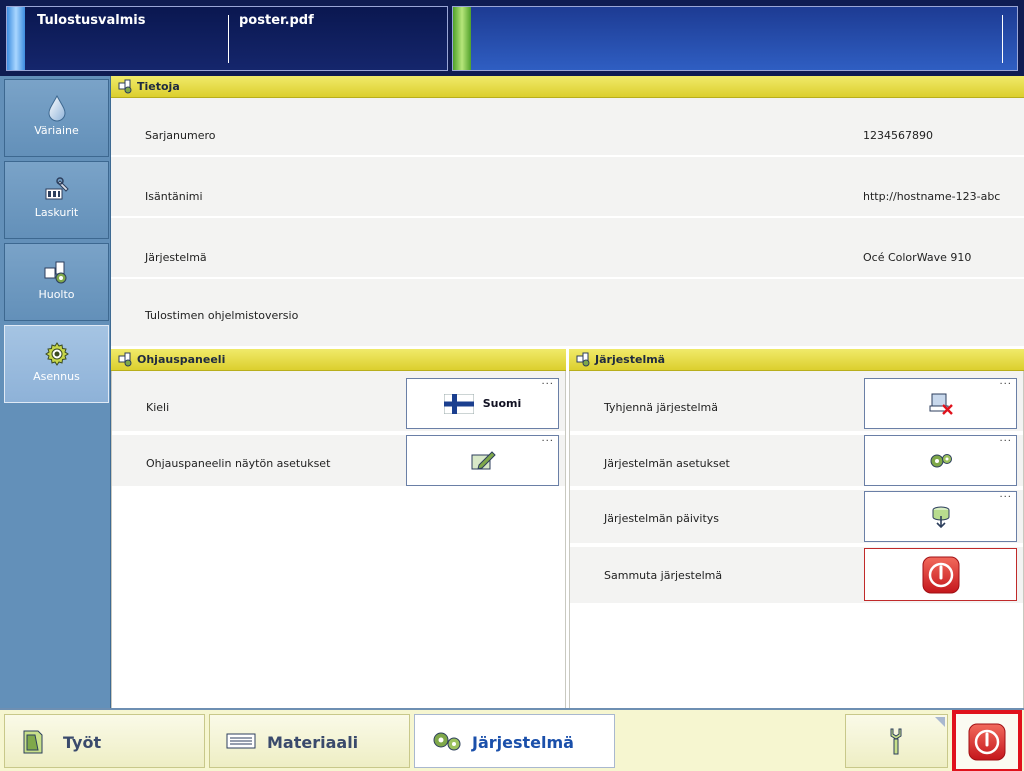 Image resolution: width=1024 pixels, height=771 pixels. What do you see at coordinates (663, 575) in the screenshot?
I see `row-label: Sammuta järjestelmä` at bounding box center [663, 575].